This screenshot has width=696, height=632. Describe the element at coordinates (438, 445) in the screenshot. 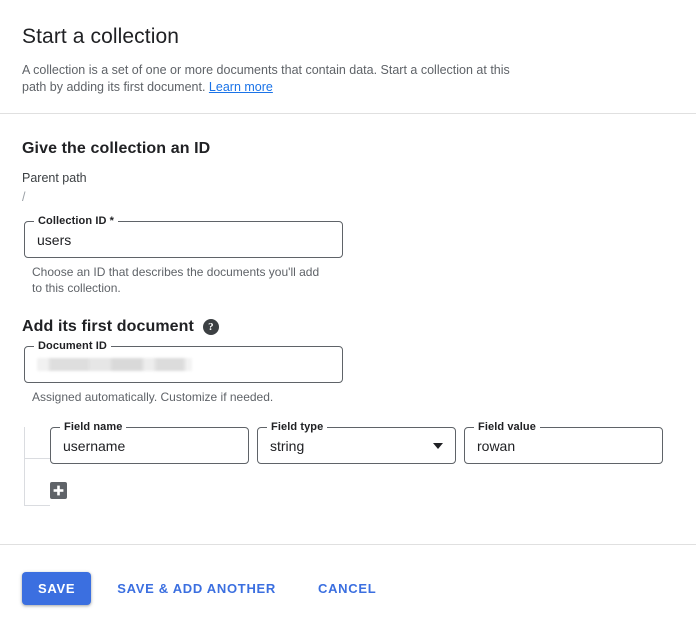

I see `chevron-down-icon` at that location.